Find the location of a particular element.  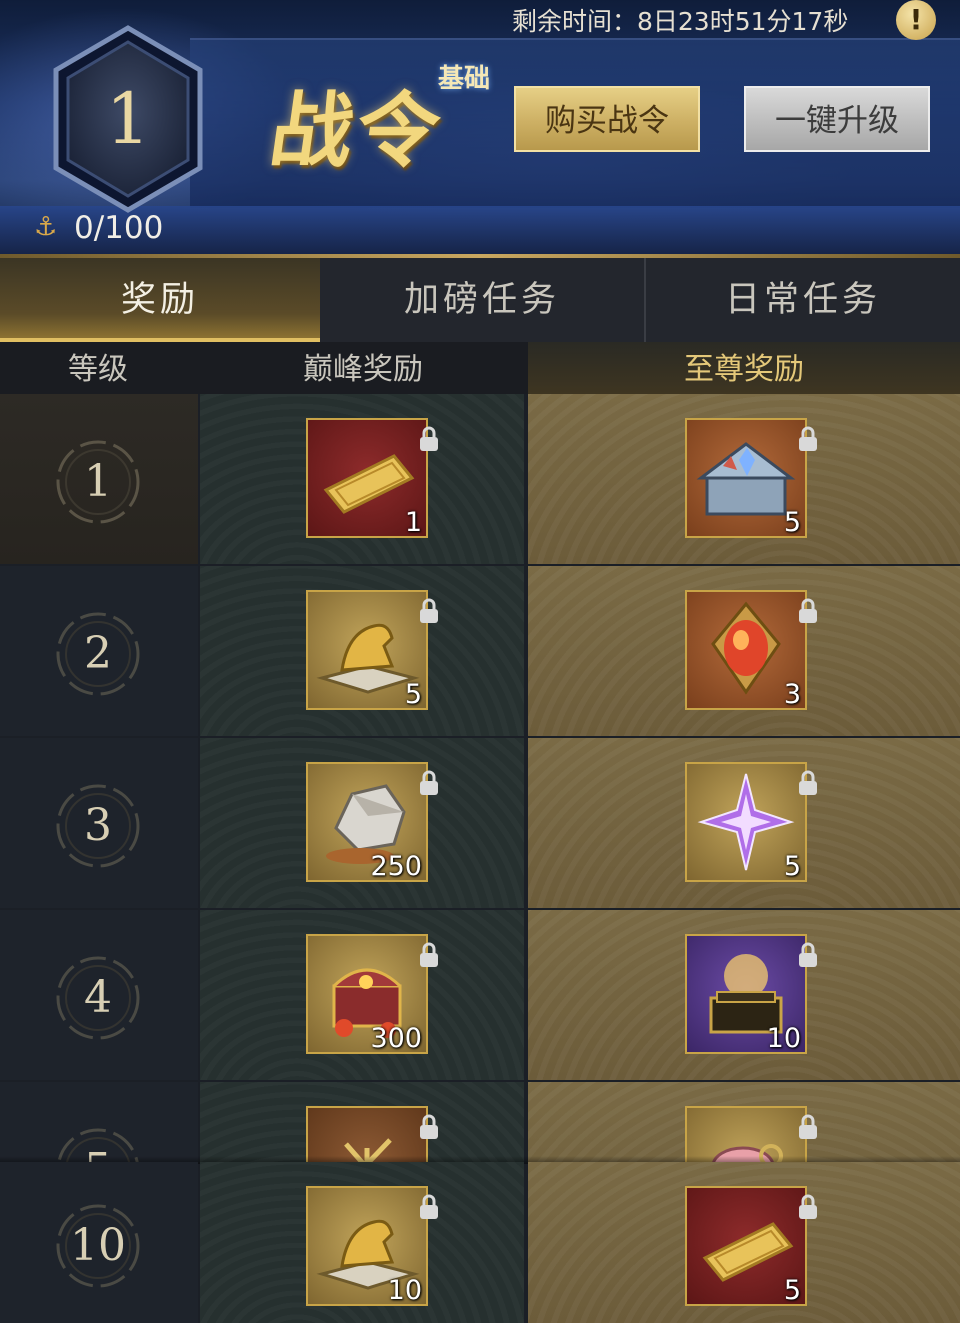

level-cell: 2 is located at coordinates (99, 651).